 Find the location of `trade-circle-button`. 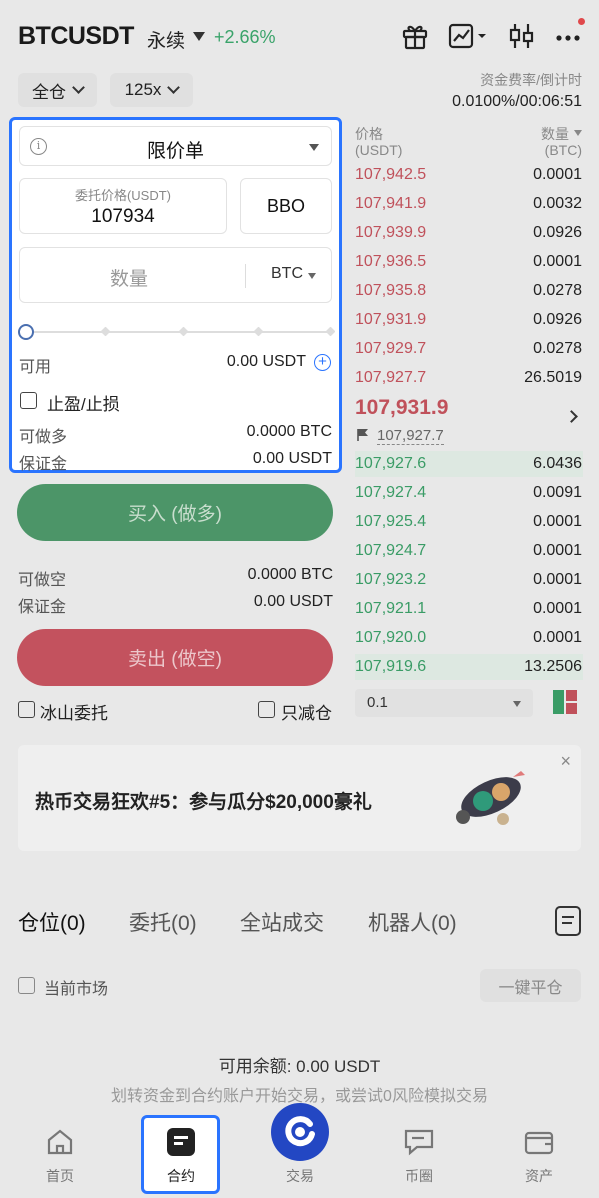

trade-circle-button is located at coordinates (300, 1132).